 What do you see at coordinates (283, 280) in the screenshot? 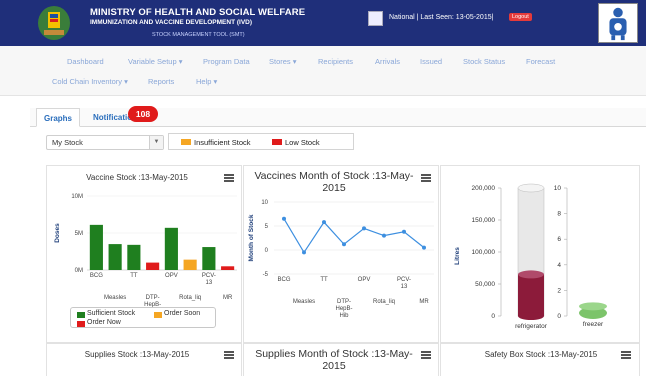
I see `x-tick-label: BCG` at bounding box center [283, 280].